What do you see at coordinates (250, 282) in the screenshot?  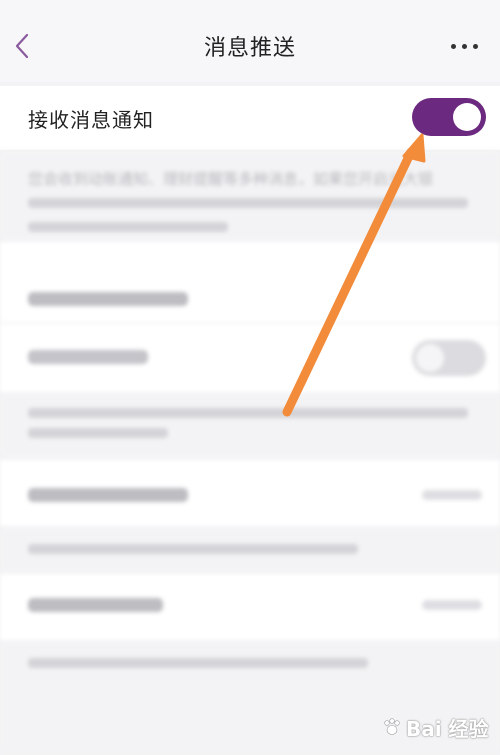 I see `settings-section-header` at bounding box center [250, 282].